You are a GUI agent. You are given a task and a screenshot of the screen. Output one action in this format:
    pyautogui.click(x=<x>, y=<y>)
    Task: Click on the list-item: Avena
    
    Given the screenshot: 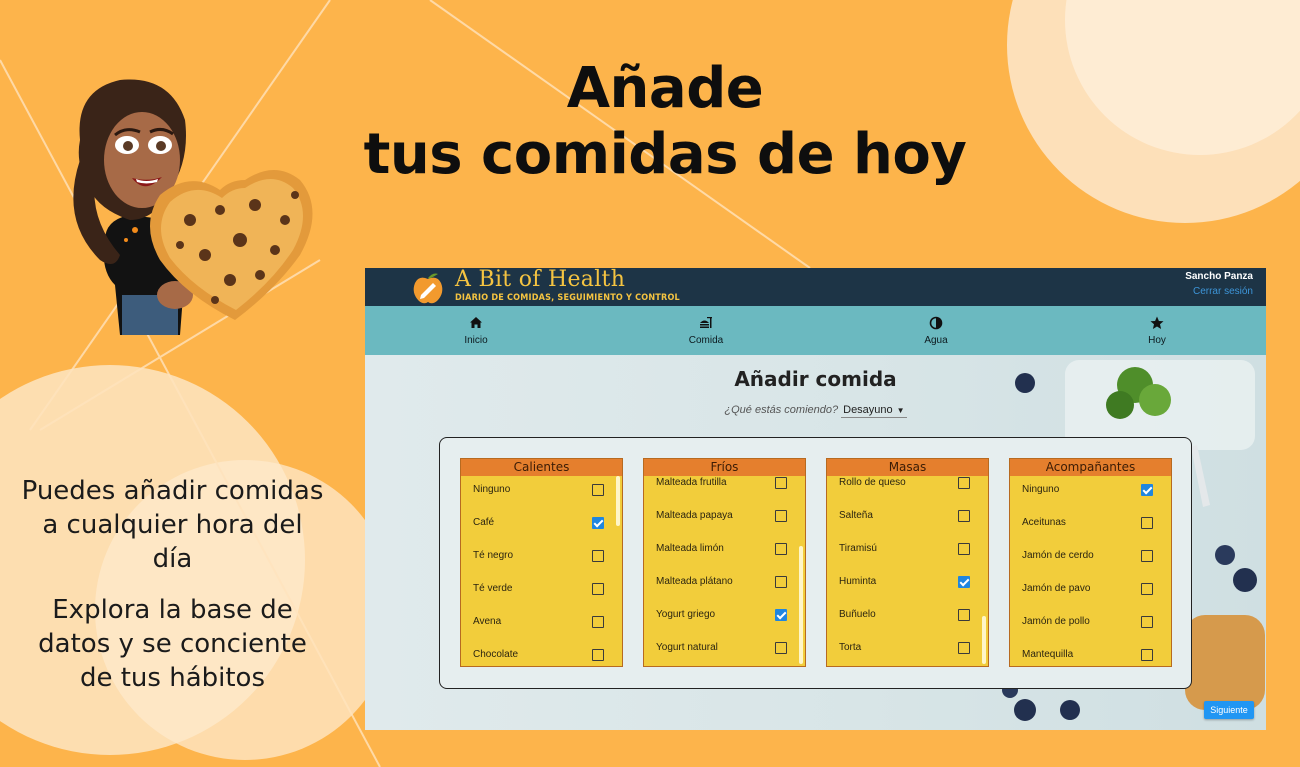 What is the action you would take?
    pyautogui.click(x=538, y=622)
    